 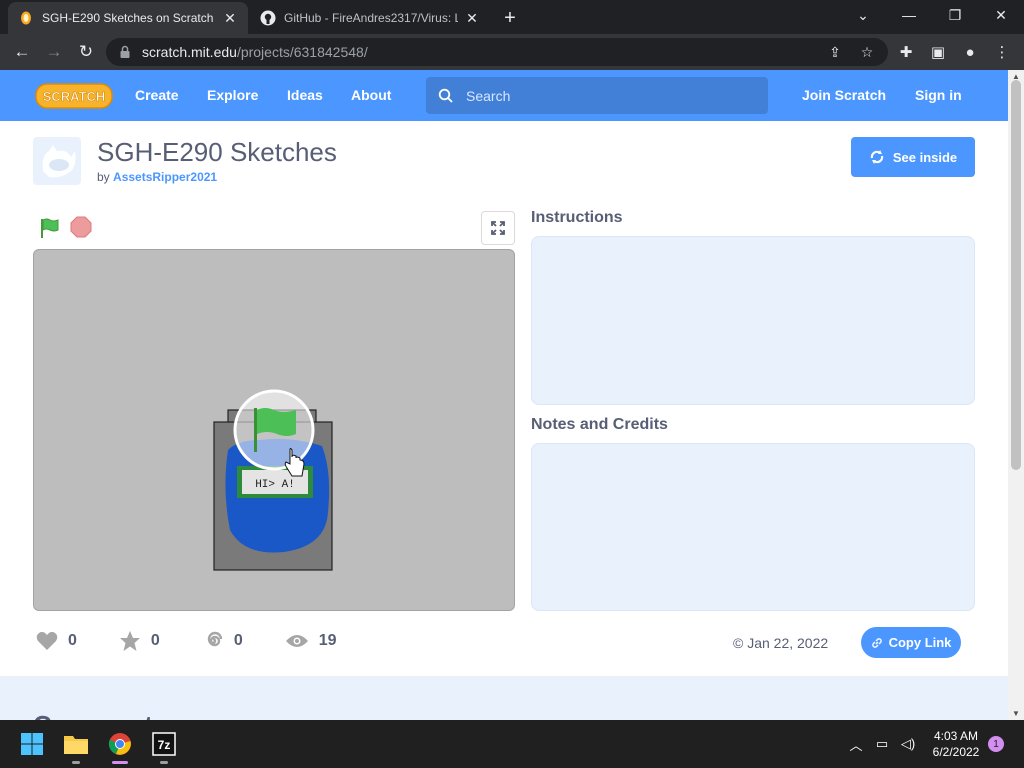 What do you see at coordinates (577, 217) in the screenshot?
I see `instructions-title: Instructions` at bounding box center [577, 217].